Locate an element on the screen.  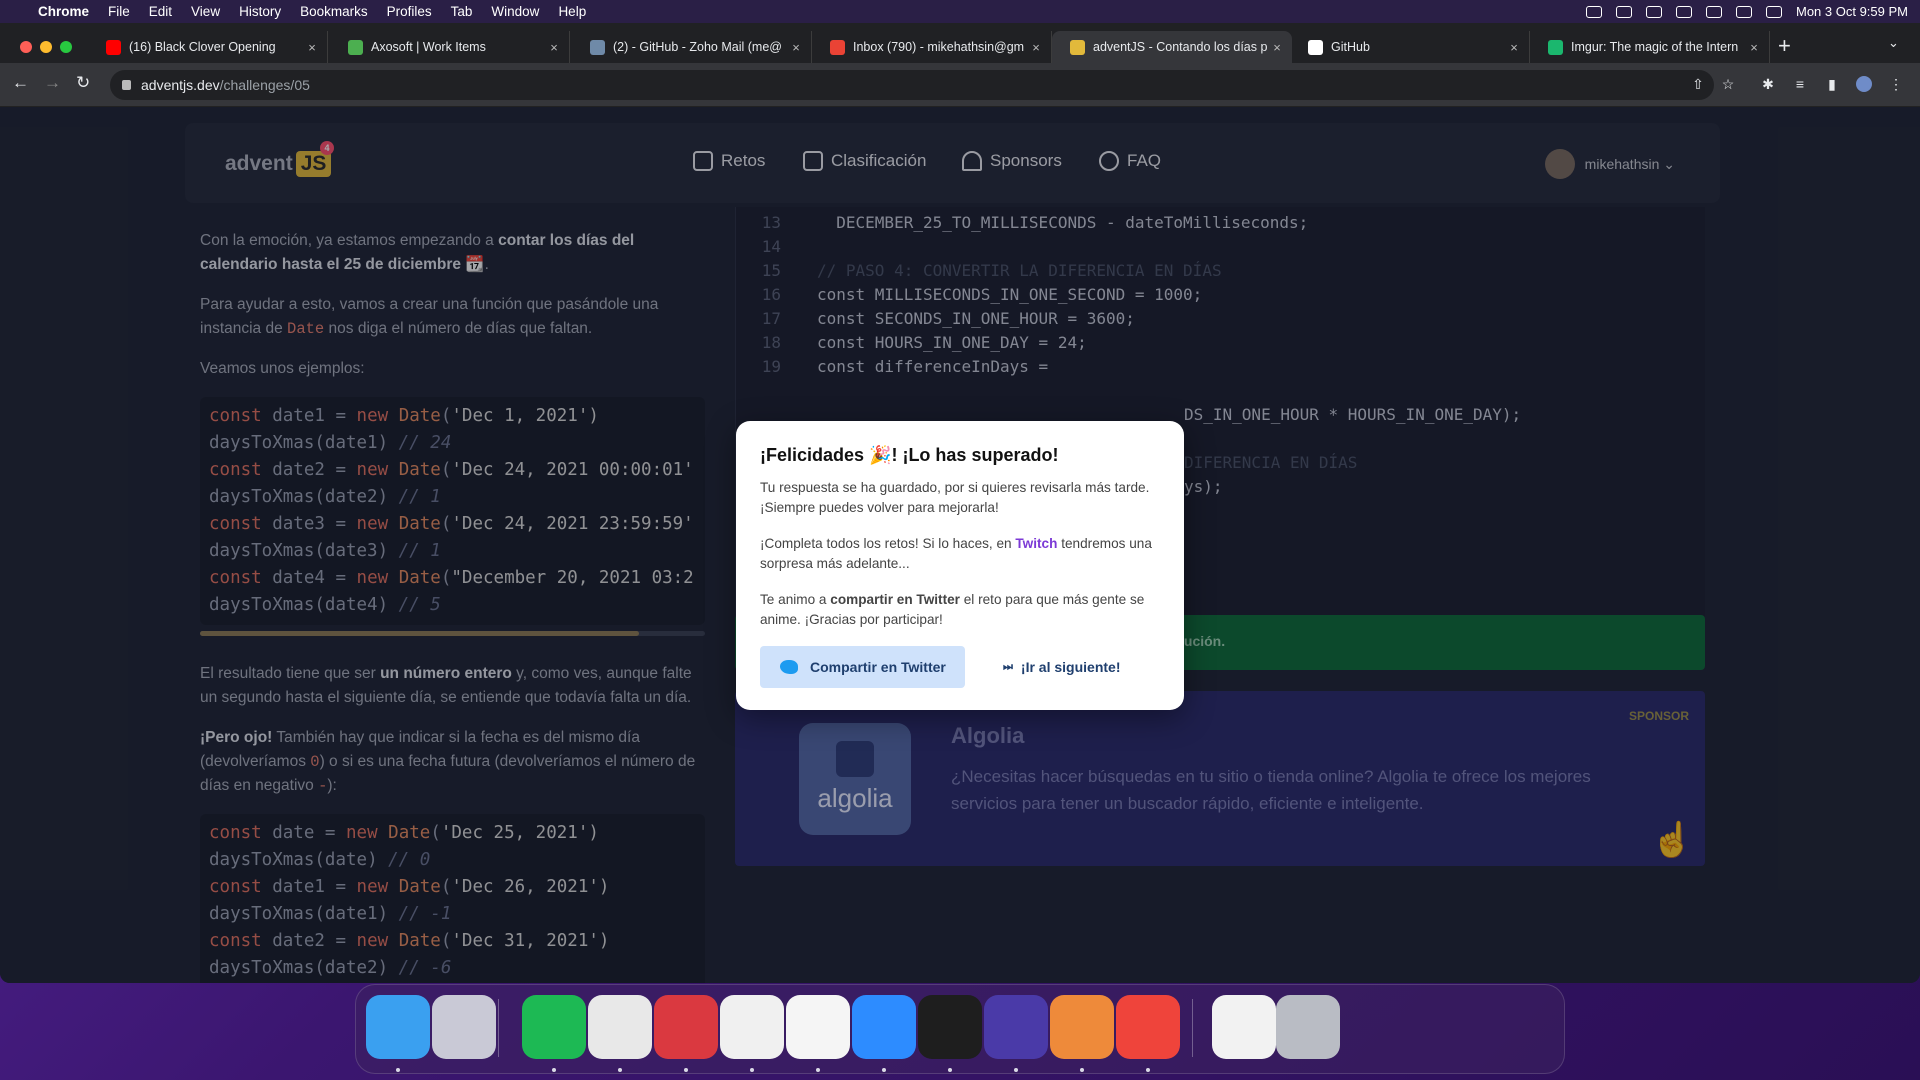
close-window-button is located at coordinates (26, 47).